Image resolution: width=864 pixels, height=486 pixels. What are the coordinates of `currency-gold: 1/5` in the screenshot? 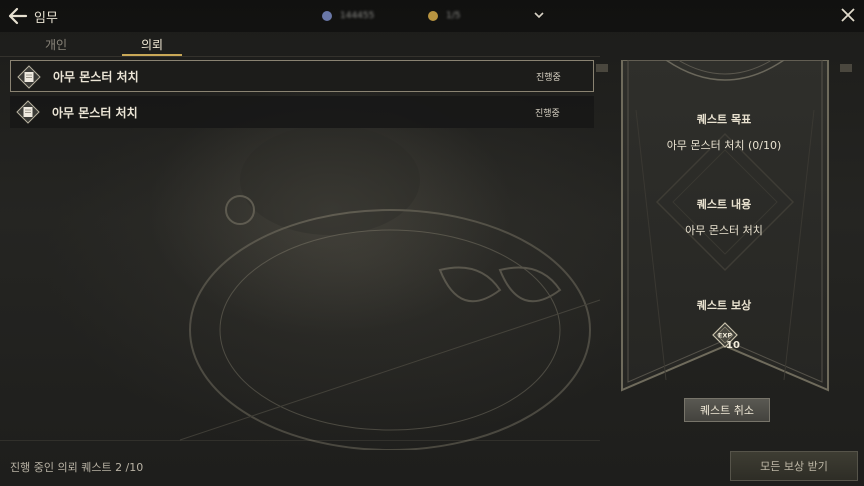 It's located at (444, 16).